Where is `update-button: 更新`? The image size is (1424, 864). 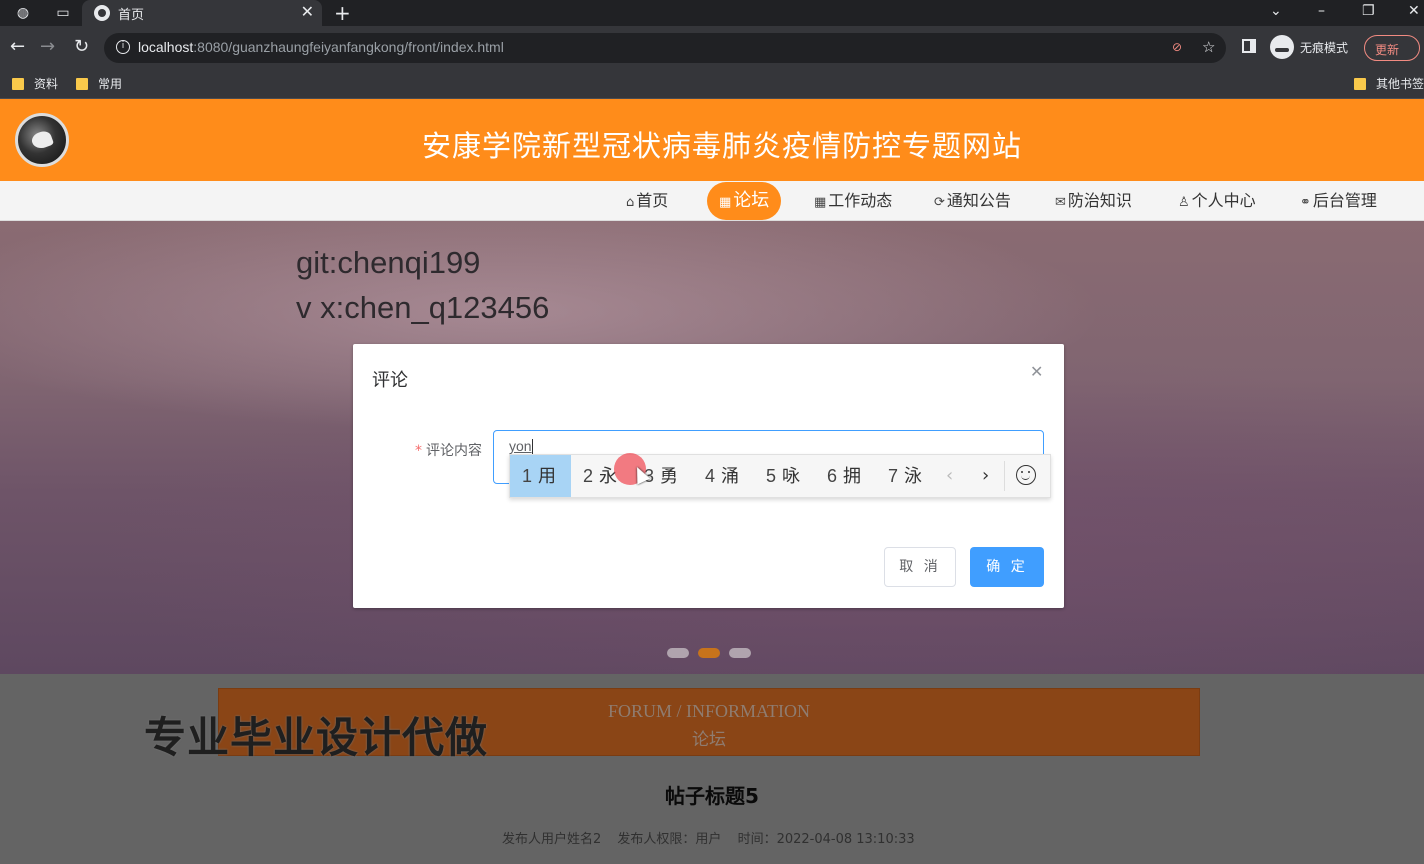 update-button: 更新 is located at coordinates (1392, 48).